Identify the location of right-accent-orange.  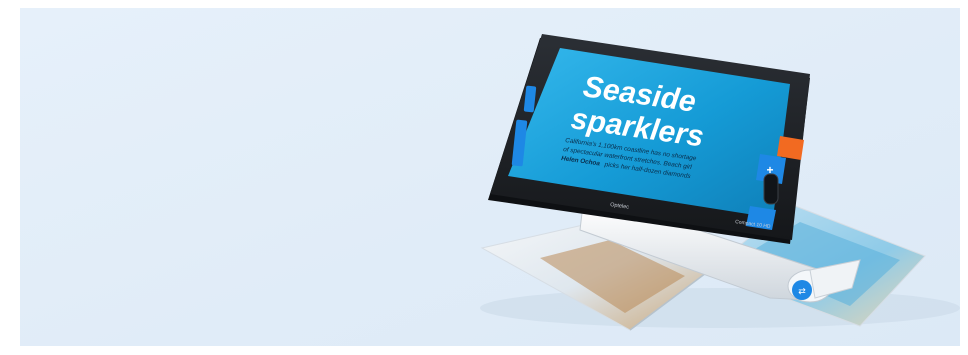
(790, 148).